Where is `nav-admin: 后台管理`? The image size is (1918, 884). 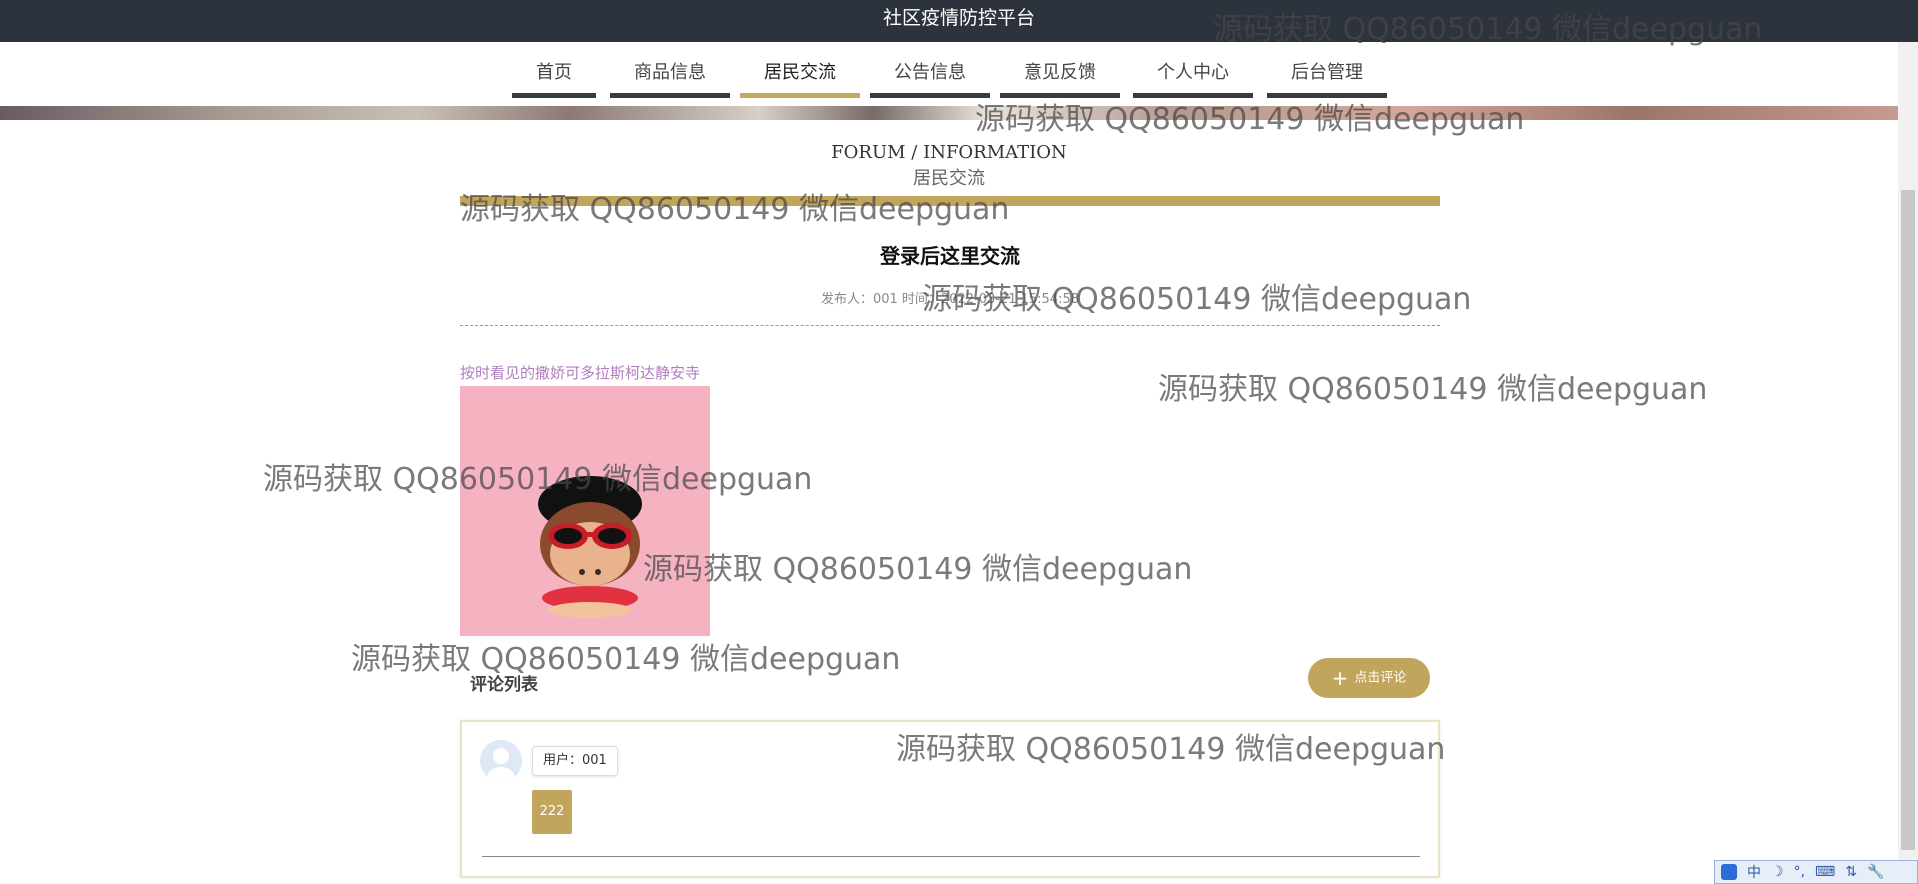
nav-admin: 后台管理 is located at coordinates (1327, 78).